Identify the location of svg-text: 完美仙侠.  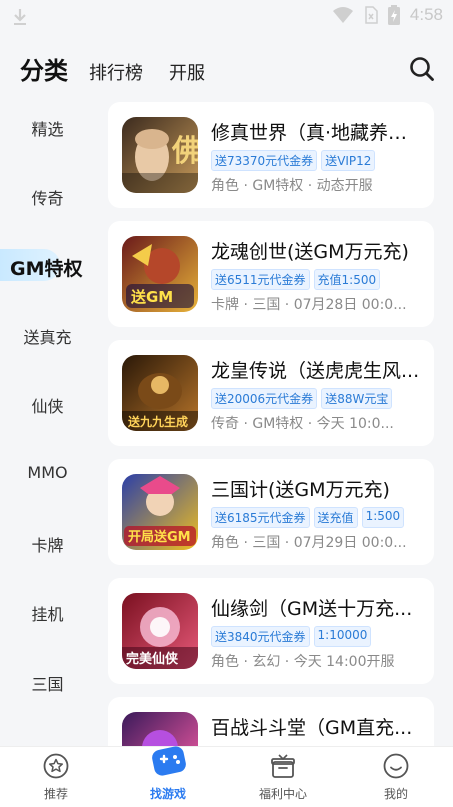
(152, 659).